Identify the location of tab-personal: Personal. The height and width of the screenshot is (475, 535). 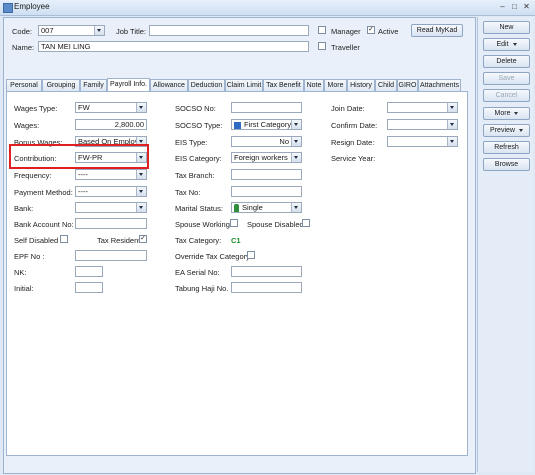
(24, 85).